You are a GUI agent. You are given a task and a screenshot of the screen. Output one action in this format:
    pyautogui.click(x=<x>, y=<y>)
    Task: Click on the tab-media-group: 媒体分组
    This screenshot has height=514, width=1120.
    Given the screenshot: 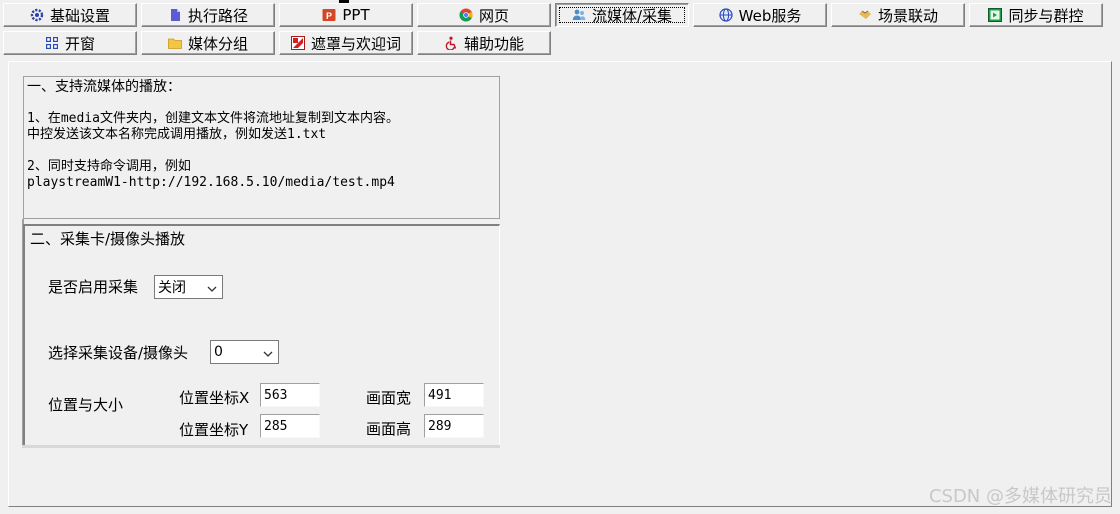 What is the action you would take?
    pyautogui.click(x=208, y=43)
    